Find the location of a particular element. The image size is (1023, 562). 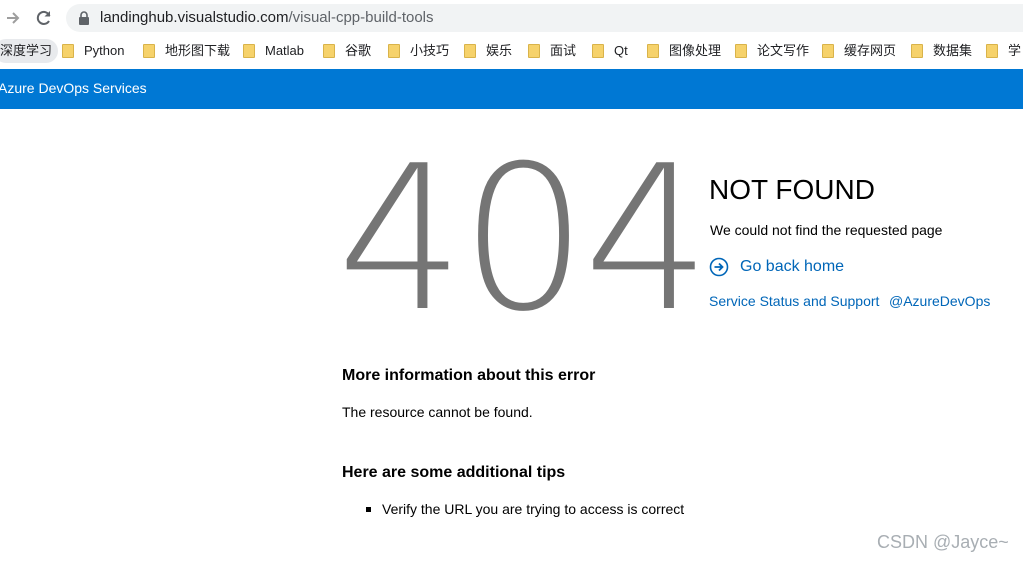

bookmark-label: 数据集 is located at coordinates (953, 50).